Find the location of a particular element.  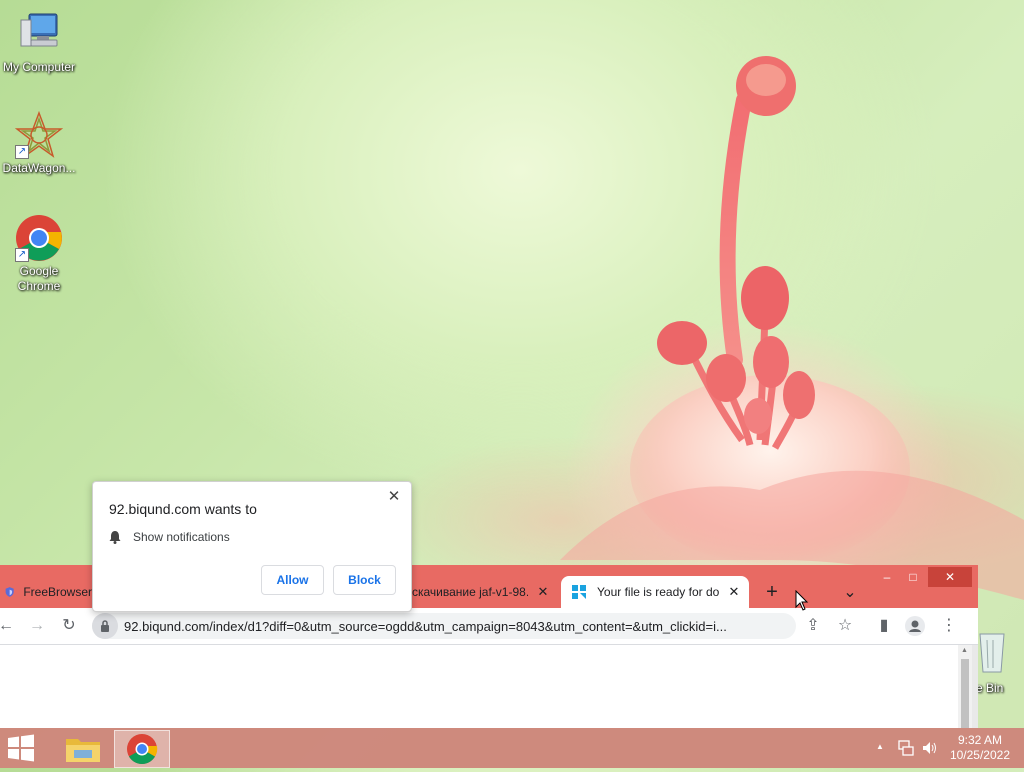

permission-request-label: Show notifications is located at coordinates (181, 537).